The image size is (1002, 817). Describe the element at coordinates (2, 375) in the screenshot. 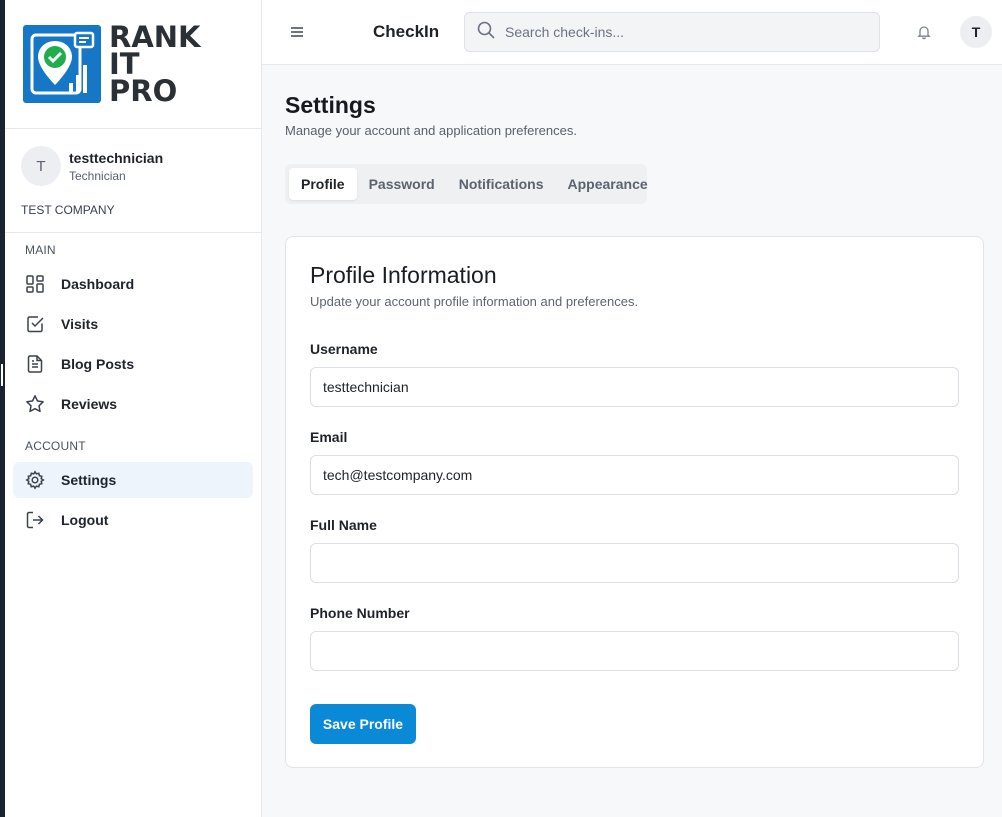

I see `edge-marker` at that location.